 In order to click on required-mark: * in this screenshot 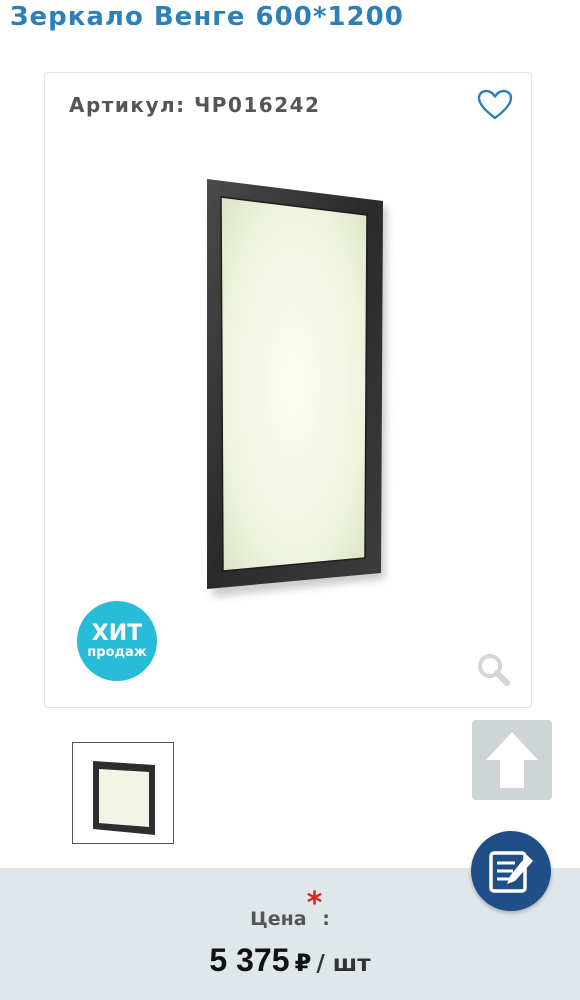, I will do `click(314, 903)`.